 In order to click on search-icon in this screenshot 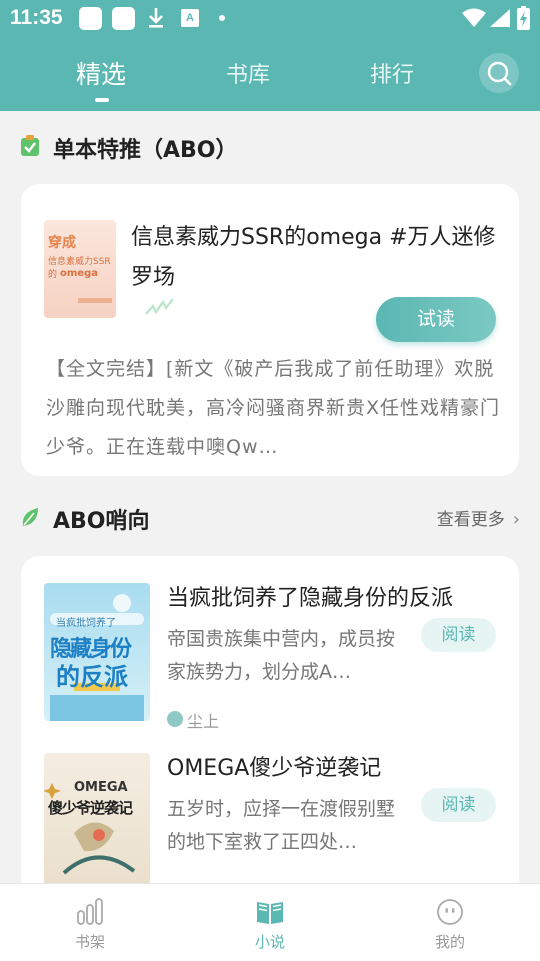, I will do `click(499, 73)`.